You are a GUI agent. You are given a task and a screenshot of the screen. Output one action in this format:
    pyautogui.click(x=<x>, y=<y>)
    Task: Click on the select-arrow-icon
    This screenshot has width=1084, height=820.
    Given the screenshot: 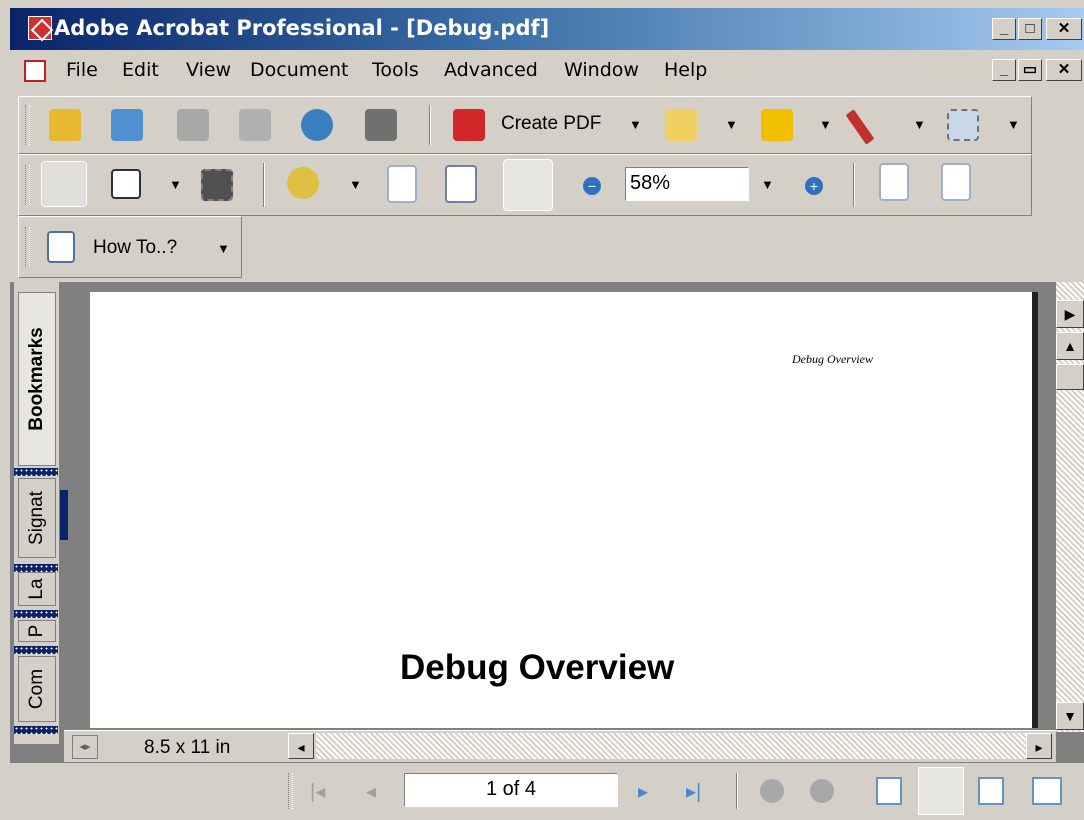 What is the action you would take?
    pyautogui.click(x=963, y=125)
    